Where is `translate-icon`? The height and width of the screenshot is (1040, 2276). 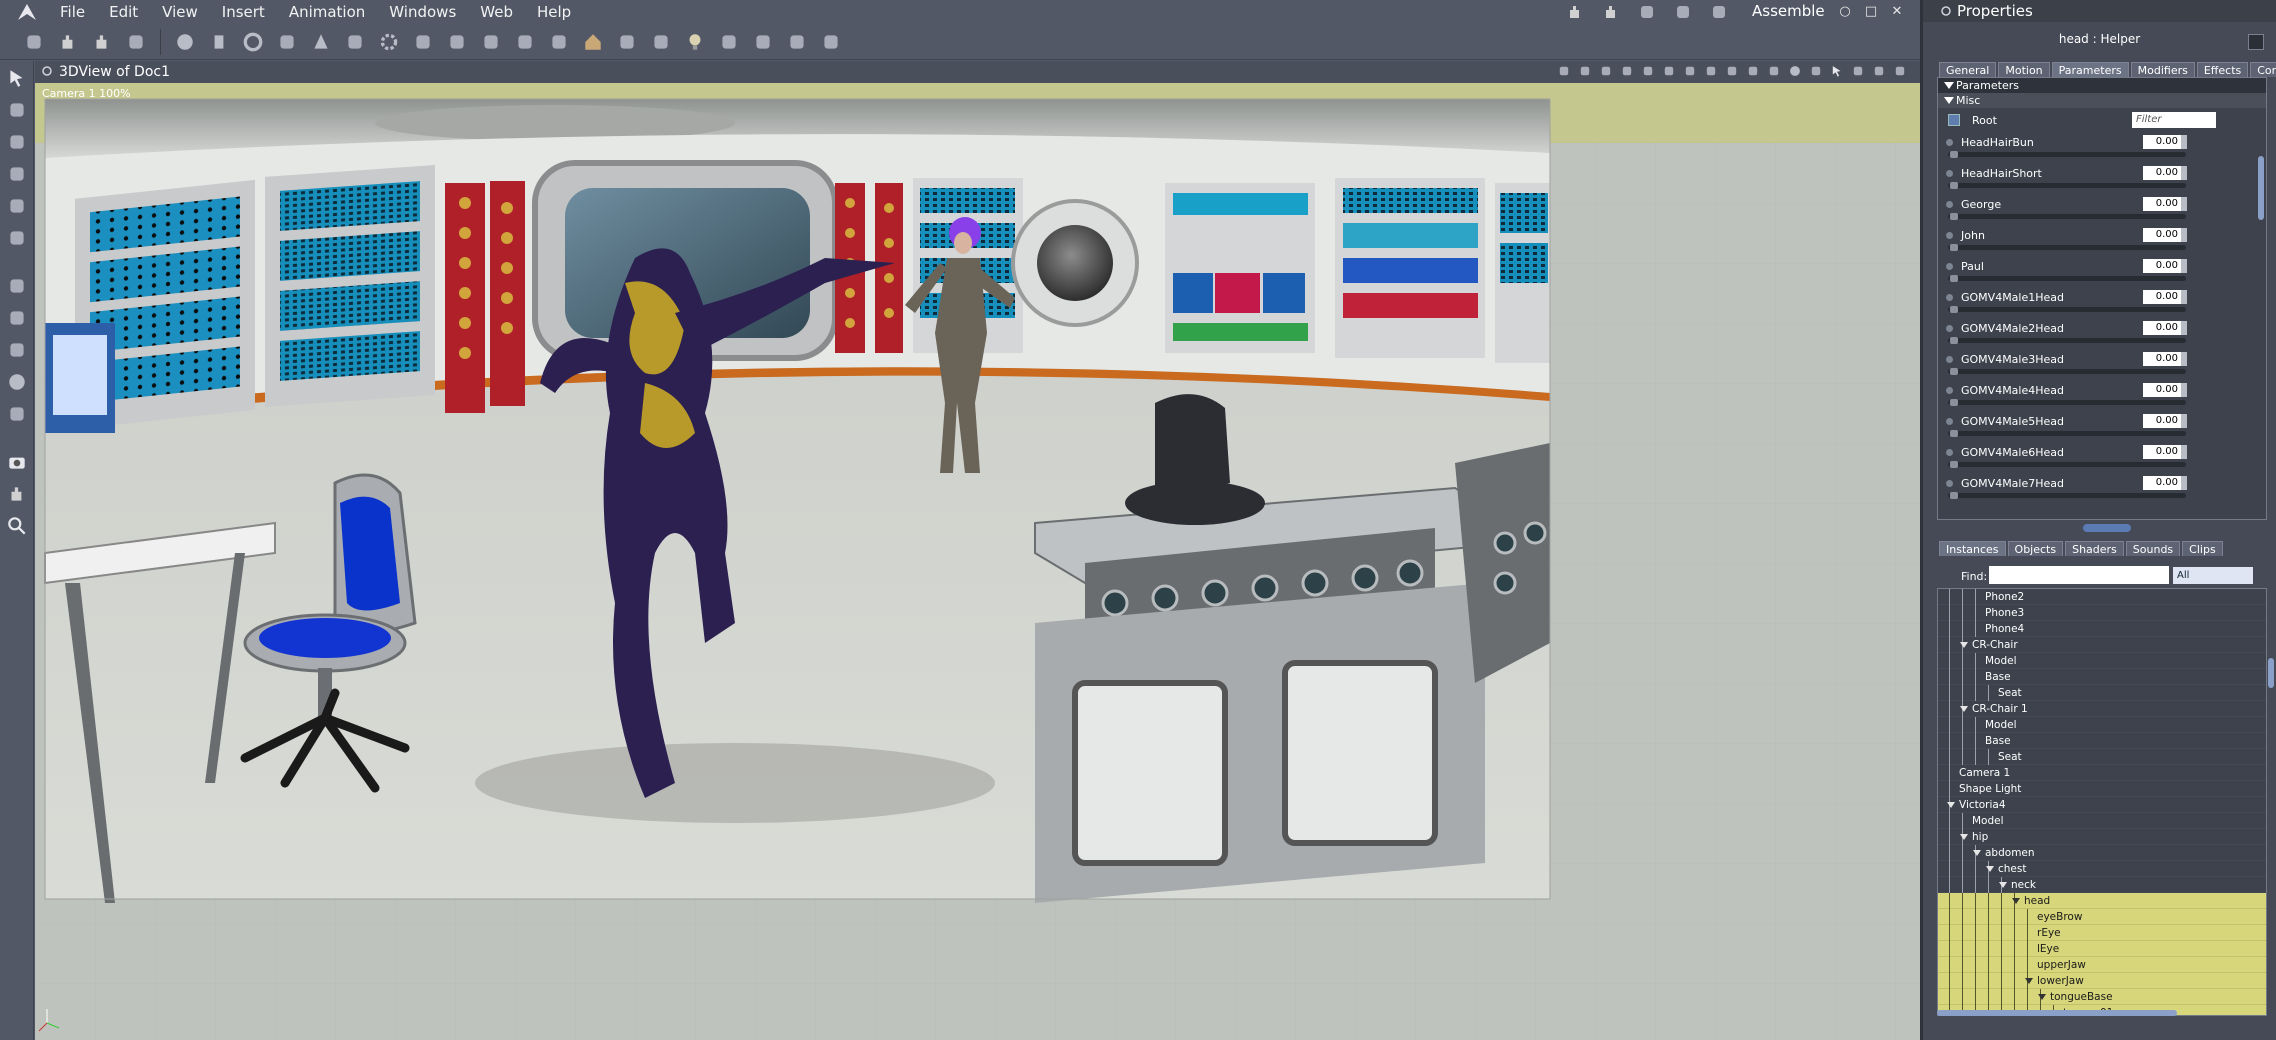
translate-icon is located at coordinates (17, 318).